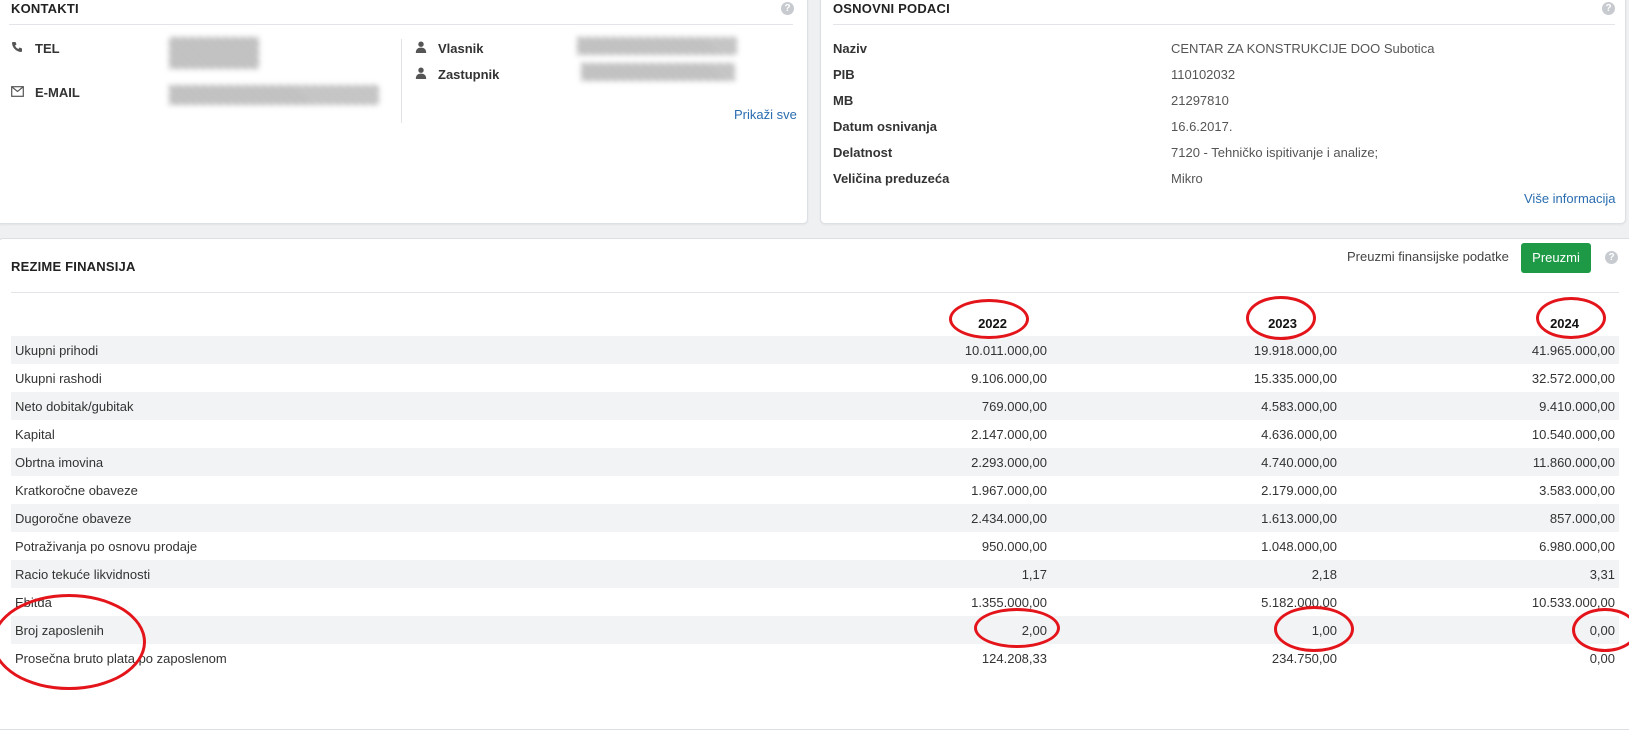 This screenshot has width=1629, height=730. I want to click on basic-data-title: OSNOVNI PODACI, so click(891, 8).